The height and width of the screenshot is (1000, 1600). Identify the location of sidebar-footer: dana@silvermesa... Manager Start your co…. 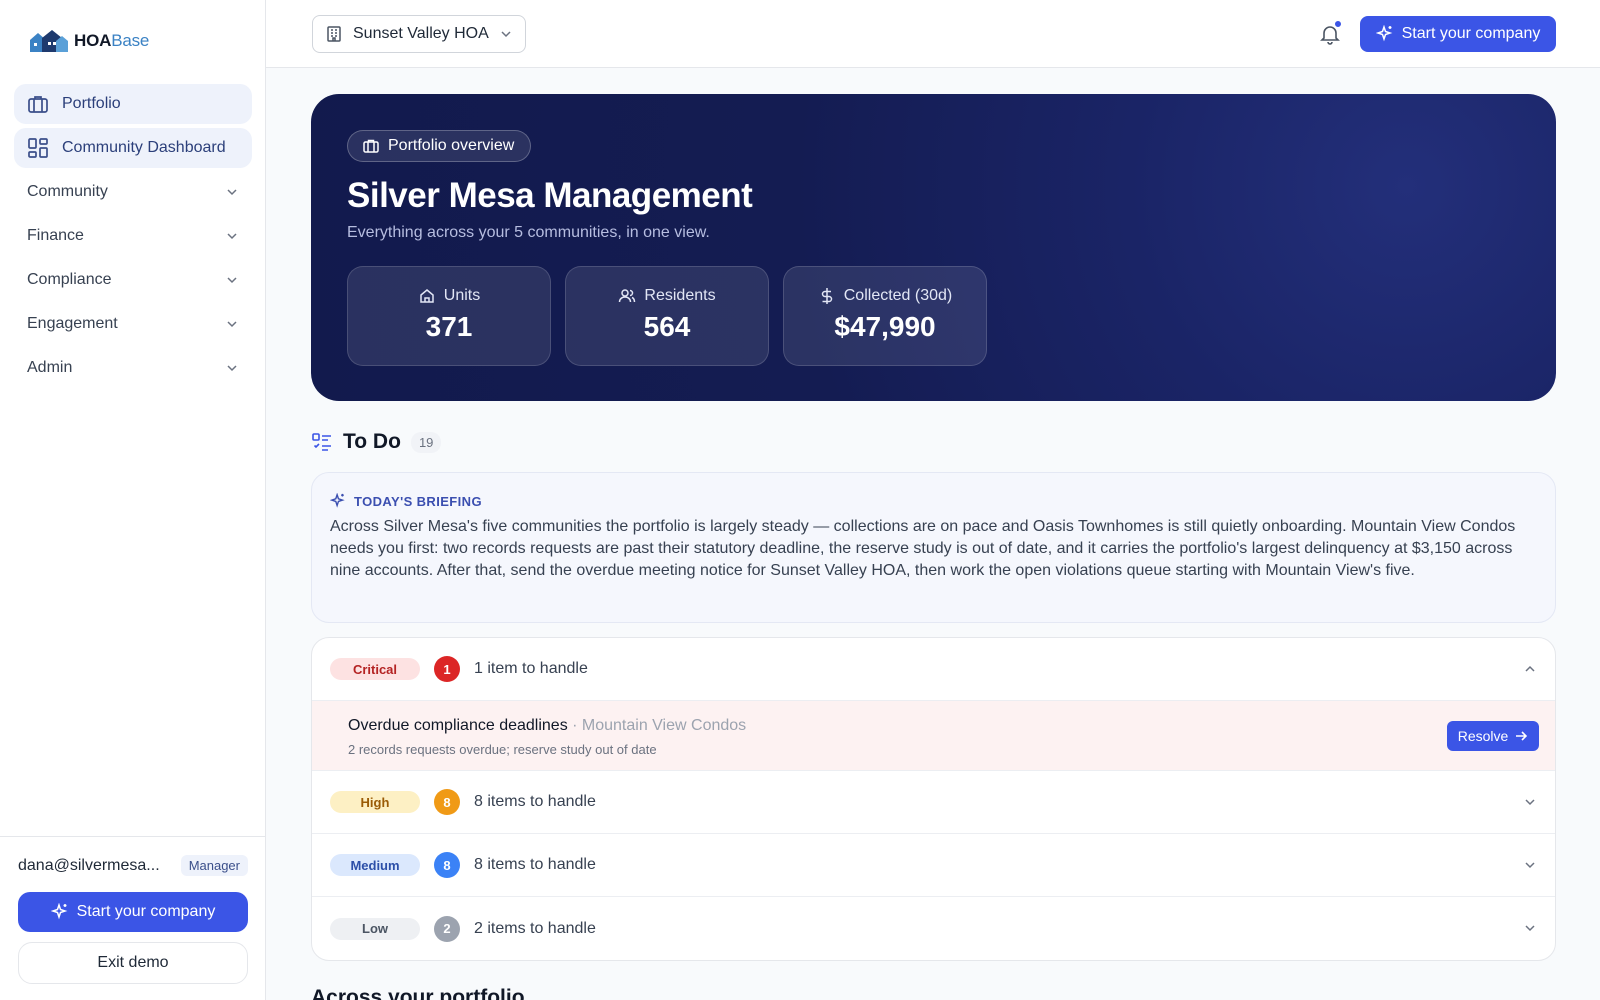
(133, 918).